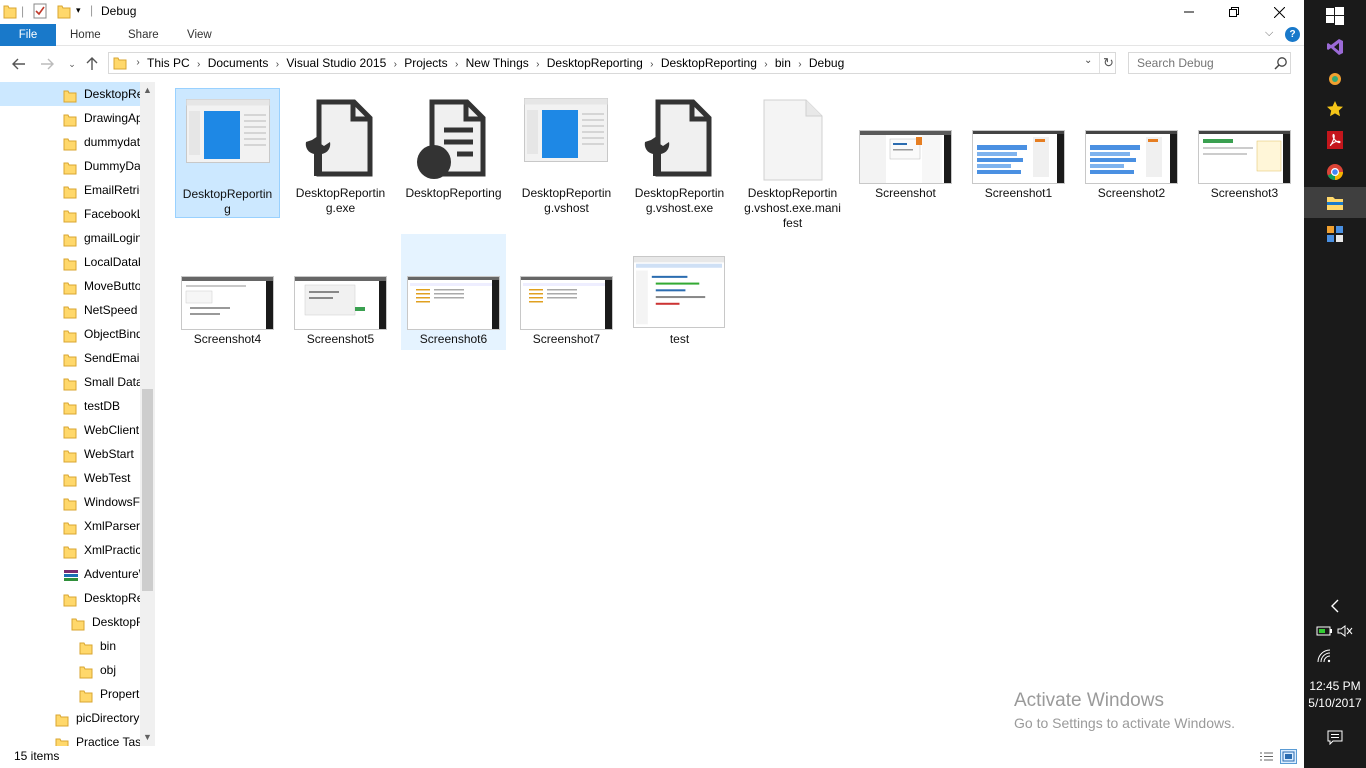 This screenshot has width=1366, height=768. What do you see at coordinates (70, 478) in the screenshot?
I see `sidebar-item: WebTest` at bounding box center [70, 478].